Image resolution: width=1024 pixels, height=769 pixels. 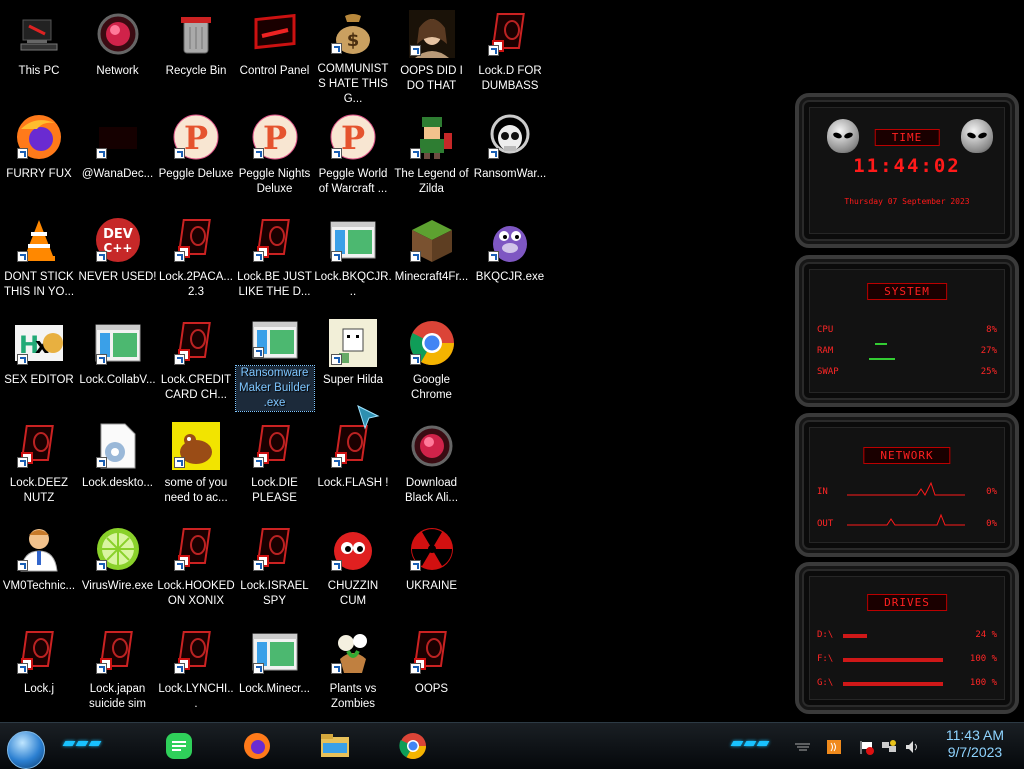 I want to click on lock-icon, so click(x=196, y=652).